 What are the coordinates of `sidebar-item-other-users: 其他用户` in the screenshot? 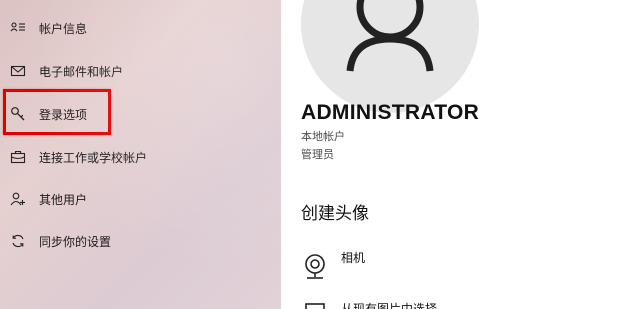 It's located at (140, 199).